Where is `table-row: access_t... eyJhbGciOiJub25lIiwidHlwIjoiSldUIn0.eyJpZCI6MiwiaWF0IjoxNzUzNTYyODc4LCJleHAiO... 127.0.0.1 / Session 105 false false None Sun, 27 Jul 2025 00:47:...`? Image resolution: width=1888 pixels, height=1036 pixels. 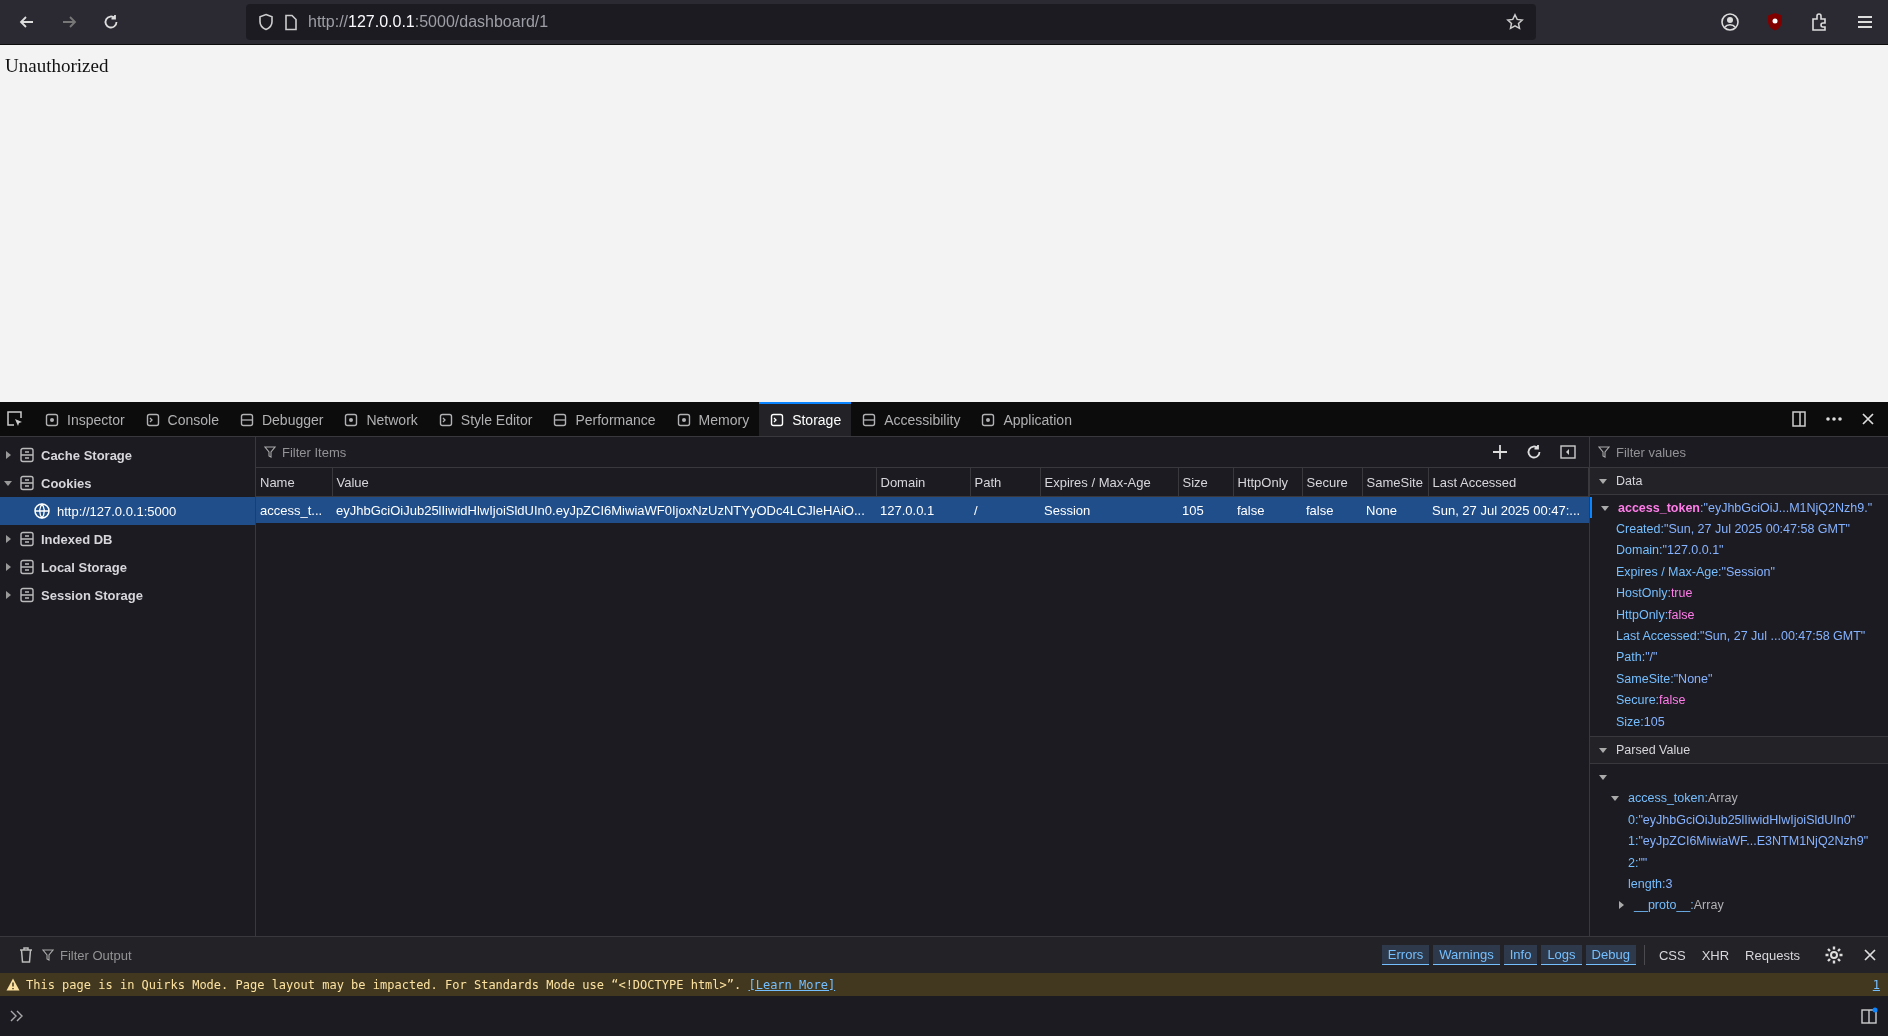
table-row: access_t... eyJhbGciOiJub25lIiwidHlwIjoiSldUIn0.eyJpZCI6MiwiaWF0IjoxNzUzNTYyODc4LCJleHAiO... 127.0.0.1 / Session 105 false false None Sun, 27 Jul 2025 00:47:... is located at coordinates (922, 509).